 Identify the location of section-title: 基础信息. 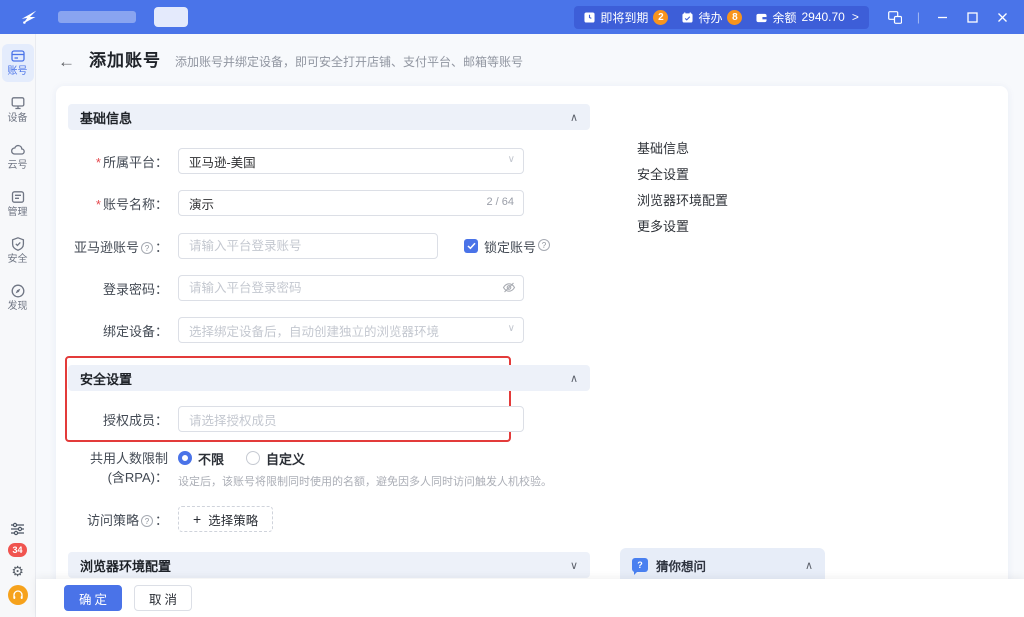
(106, 118).